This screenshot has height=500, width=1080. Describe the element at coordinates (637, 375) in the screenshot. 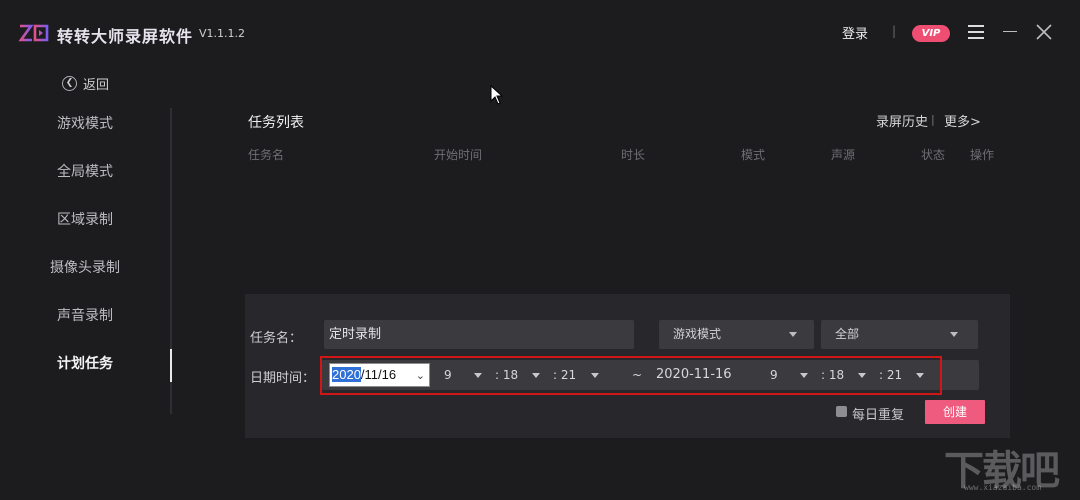

I see `range-tilde: ~` at that location.